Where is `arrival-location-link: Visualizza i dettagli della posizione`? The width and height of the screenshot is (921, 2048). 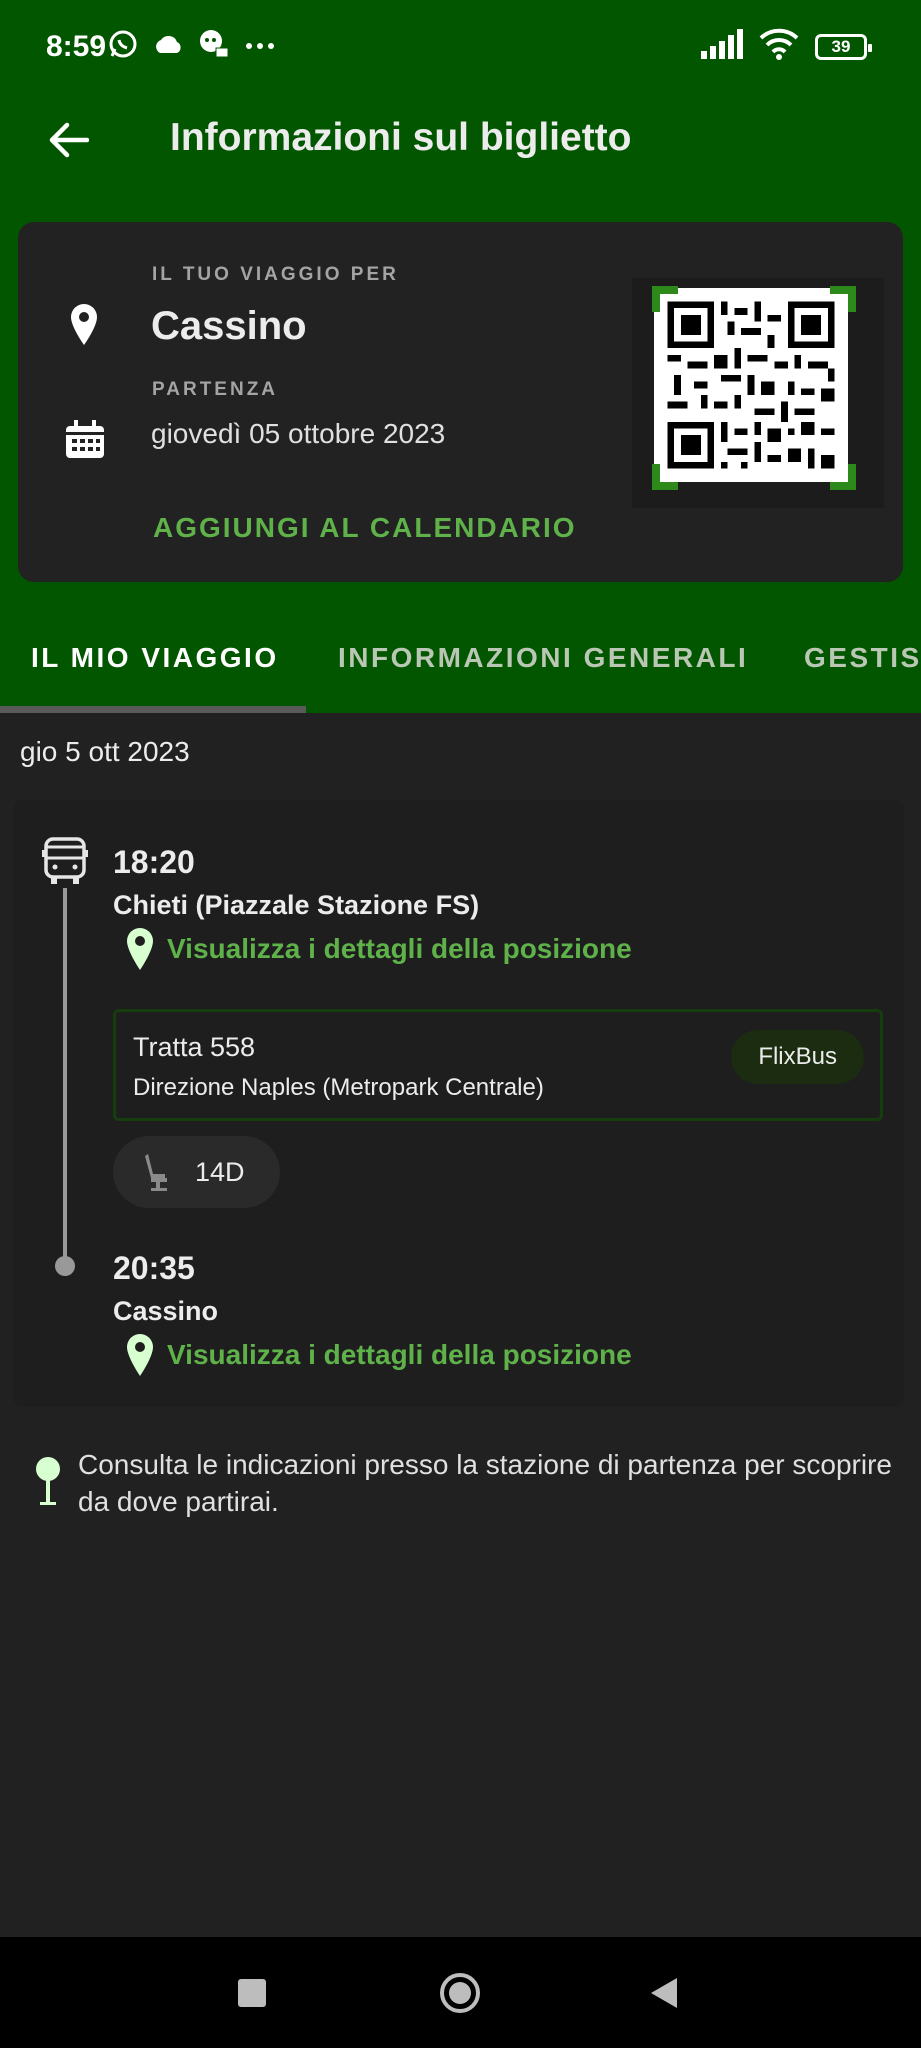
arrival-location-link: Visualizza i dettagli della posizione is located at coordinates (378, 1355).